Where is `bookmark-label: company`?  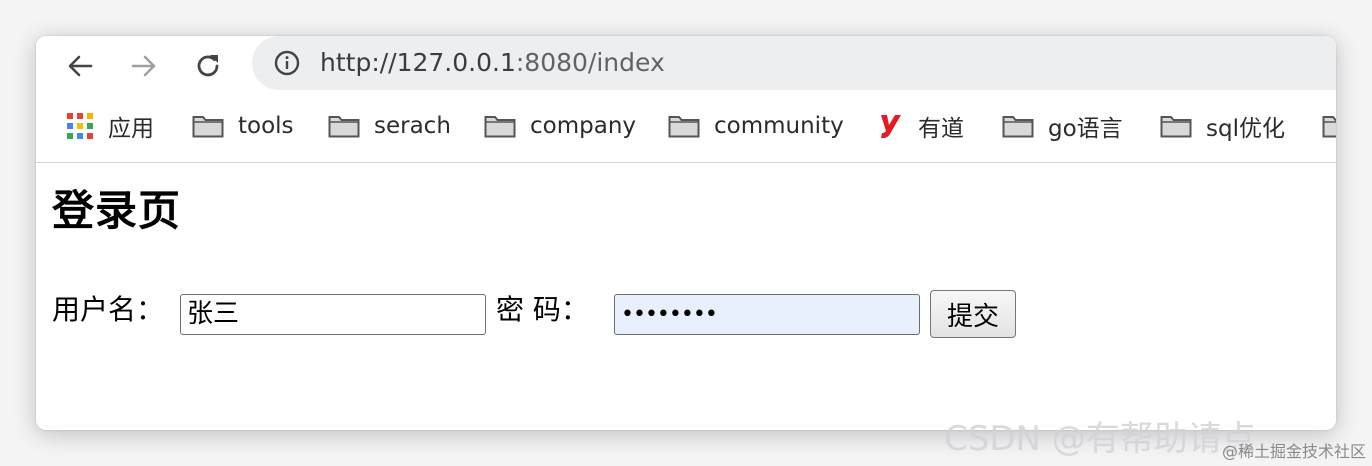 bookmark-label: company is located at coordinates (583, 126).